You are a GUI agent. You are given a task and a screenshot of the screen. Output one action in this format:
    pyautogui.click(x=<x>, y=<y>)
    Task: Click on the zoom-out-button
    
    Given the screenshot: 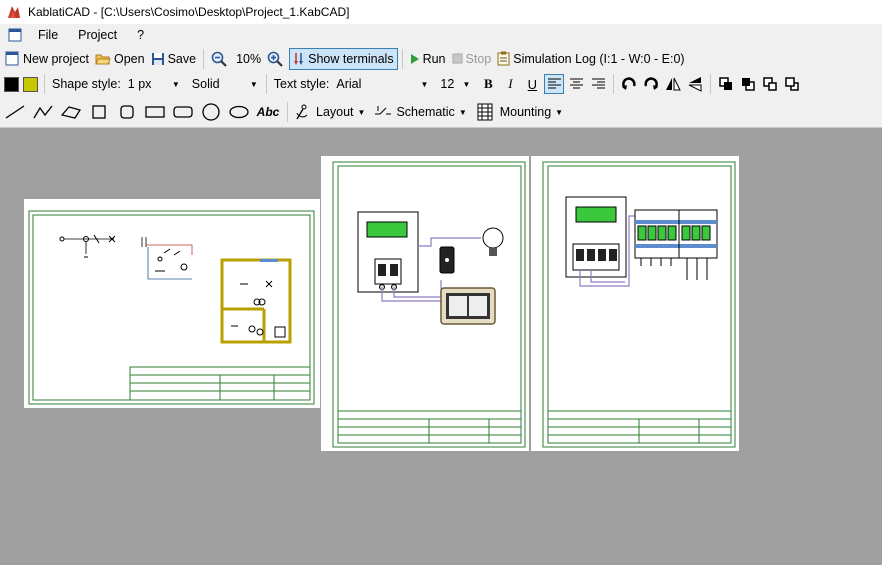 What is the action you would take?
    pyautogui.click(x=220, y=59)
    